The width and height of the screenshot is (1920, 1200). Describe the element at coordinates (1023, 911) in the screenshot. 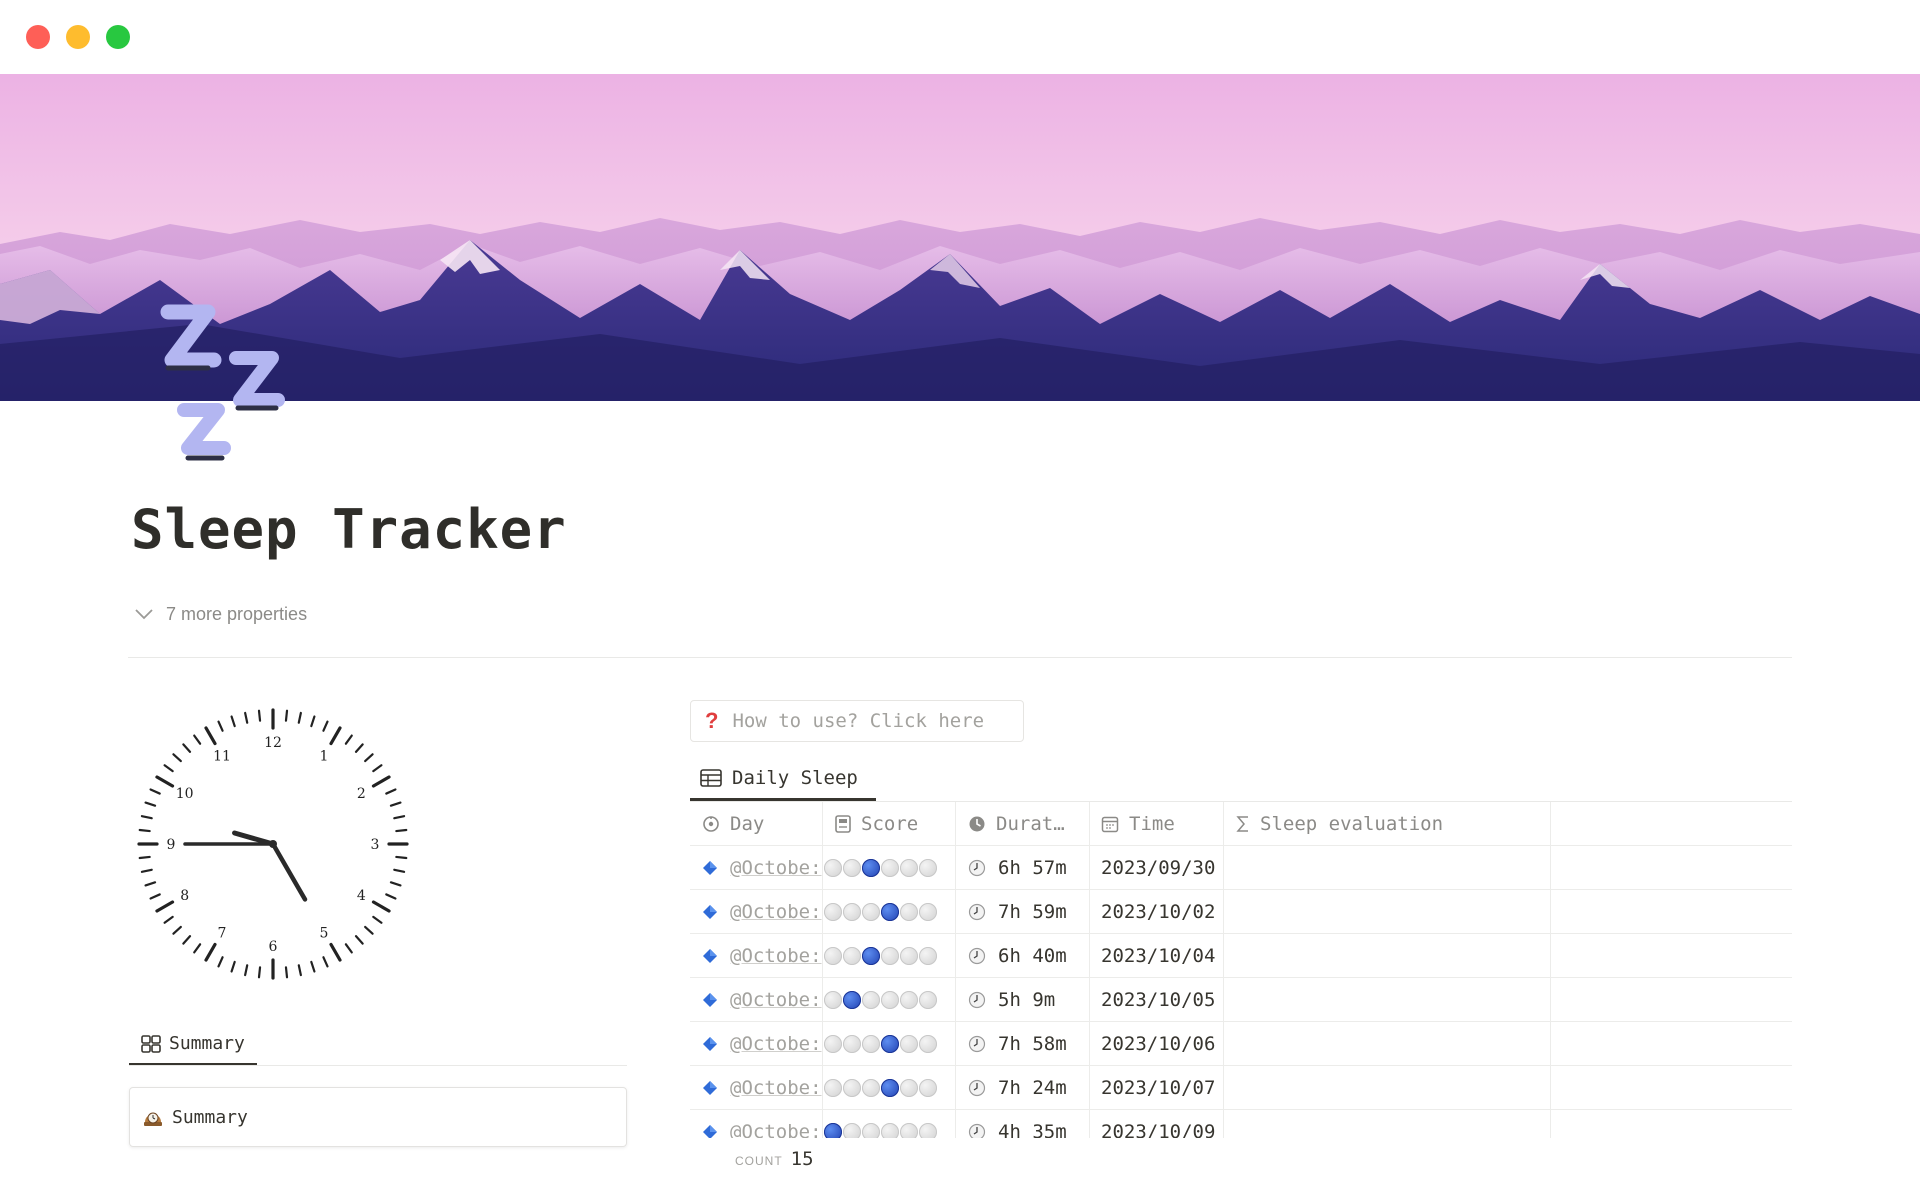

I see `cell-duration: 7h 59m` at that location.